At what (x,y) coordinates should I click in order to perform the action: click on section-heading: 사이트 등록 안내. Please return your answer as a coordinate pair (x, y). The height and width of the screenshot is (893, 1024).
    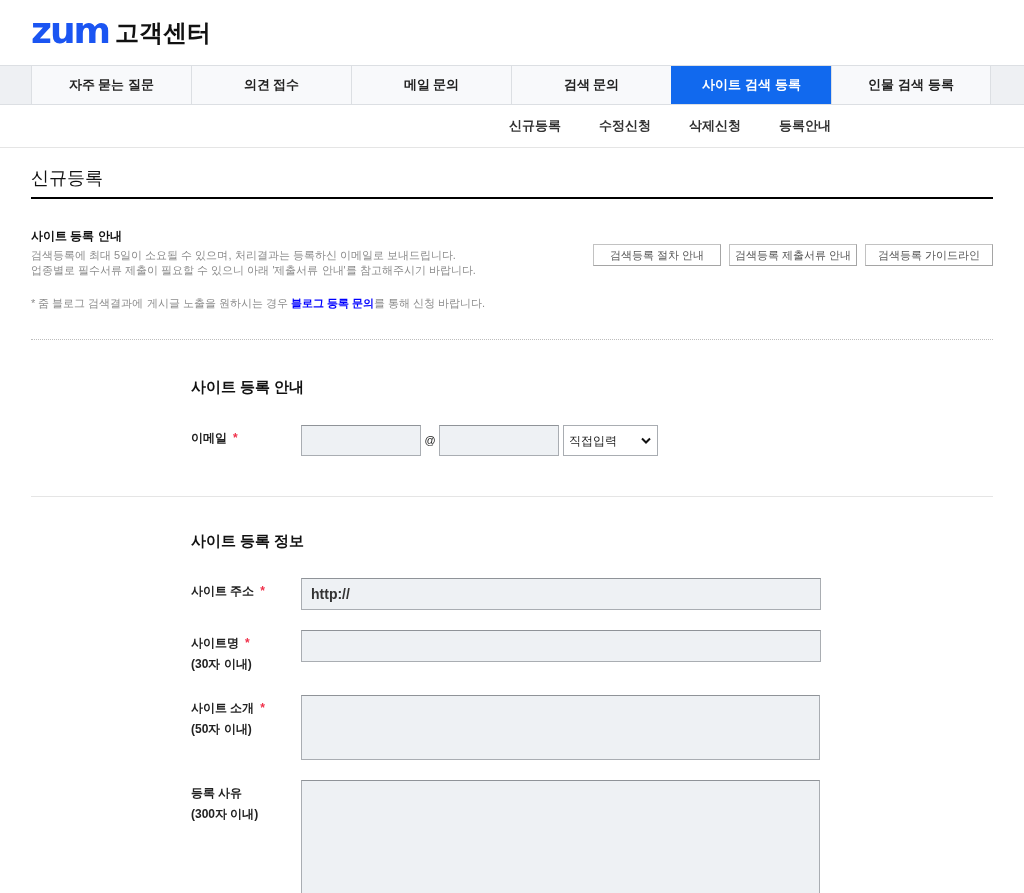
    Looking at the image, I should click on (248, 387).